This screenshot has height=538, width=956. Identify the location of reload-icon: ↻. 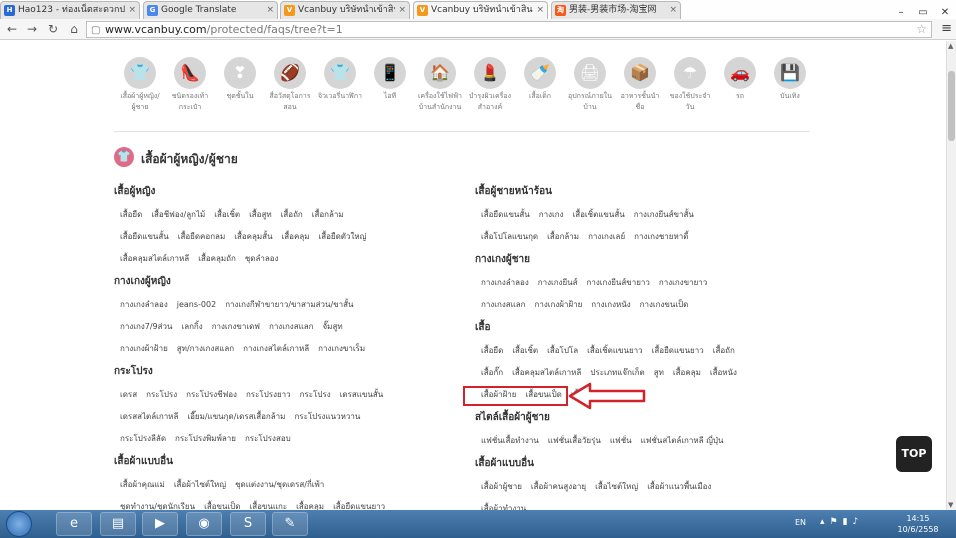
(53, 29).